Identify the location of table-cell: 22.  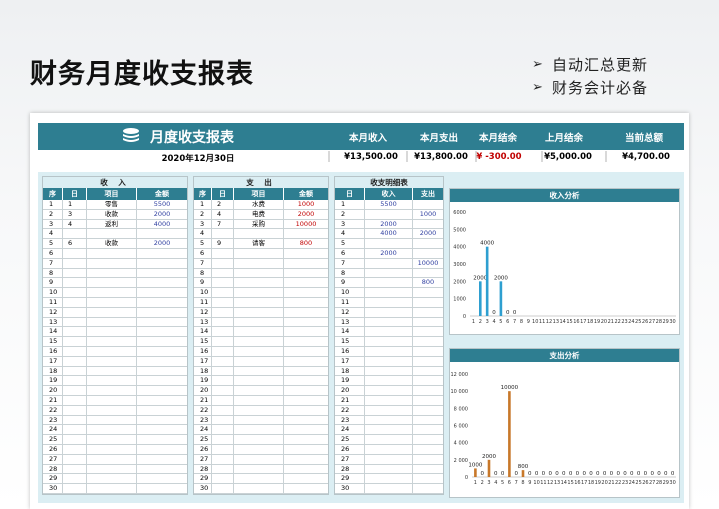
(350, 410).